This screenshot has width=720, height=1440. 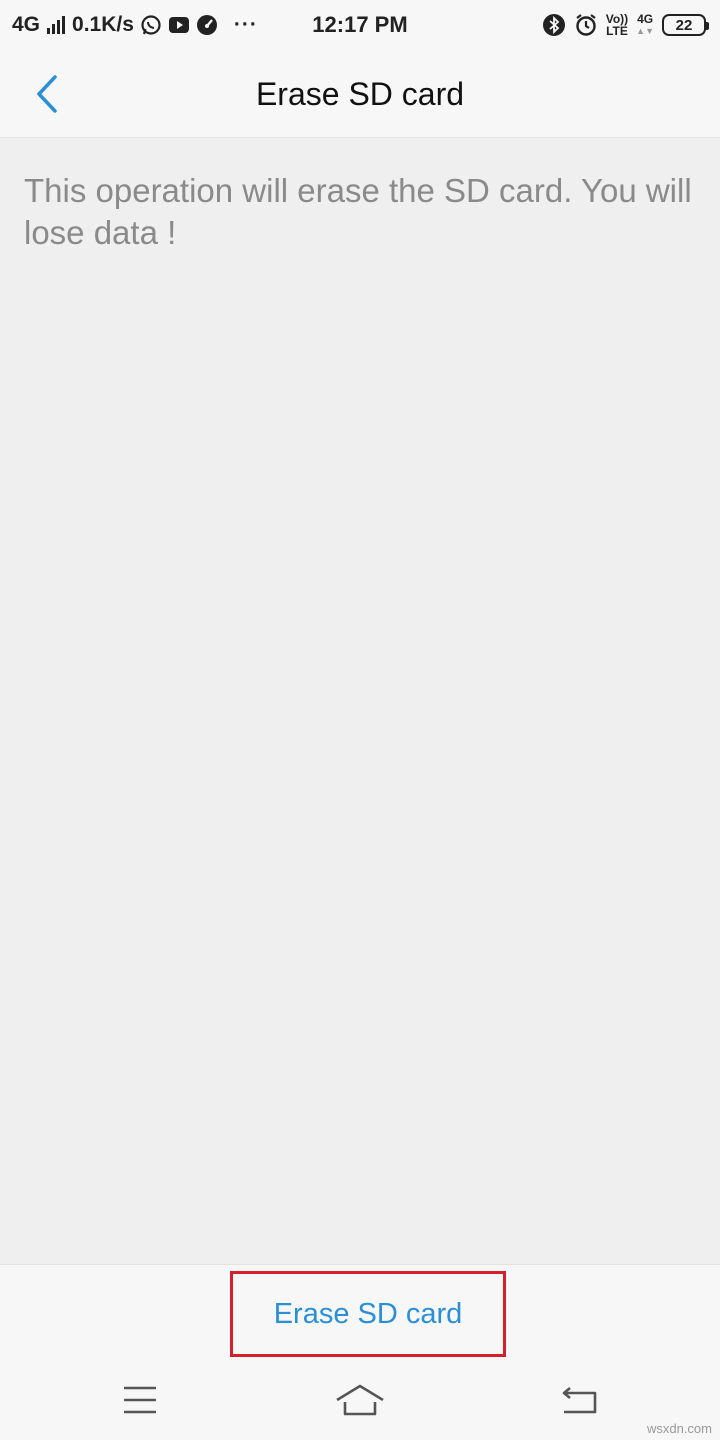 I want to click on clock: 12:17 PM, so click(x=360, y=24).